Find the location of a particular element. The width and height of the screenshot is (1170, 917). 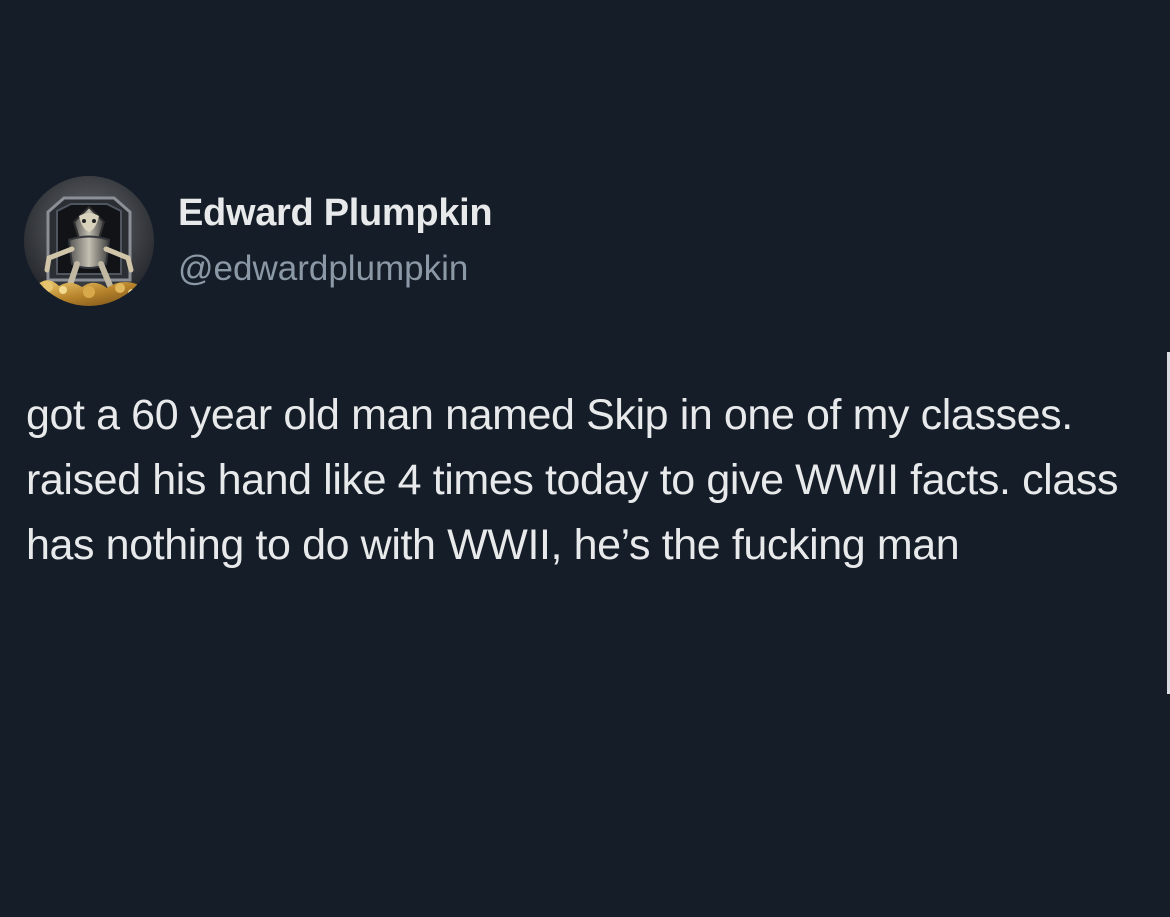

user-avatar is located at coordinates (89, 241).